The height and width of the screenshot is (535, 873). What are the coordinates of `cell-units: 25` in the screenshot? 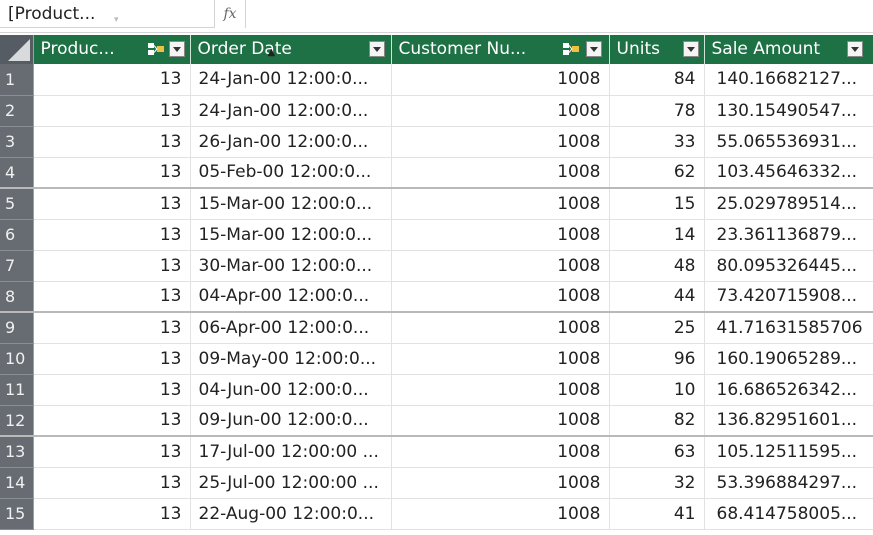 It's located at (657, 328).